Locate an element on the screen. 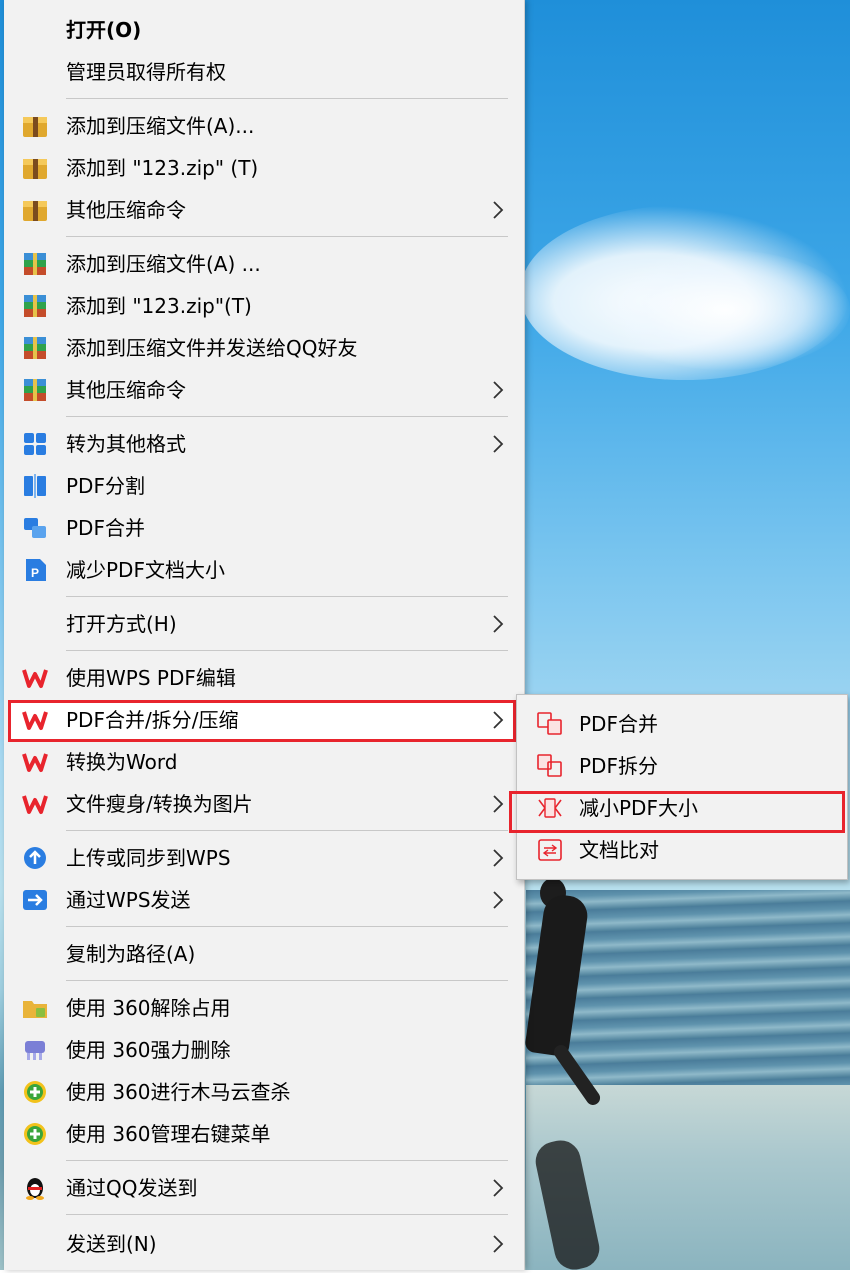  menu-item-360-manage-menu: 使用 360管理右键菜单 is located at coordinates (264, 1134).